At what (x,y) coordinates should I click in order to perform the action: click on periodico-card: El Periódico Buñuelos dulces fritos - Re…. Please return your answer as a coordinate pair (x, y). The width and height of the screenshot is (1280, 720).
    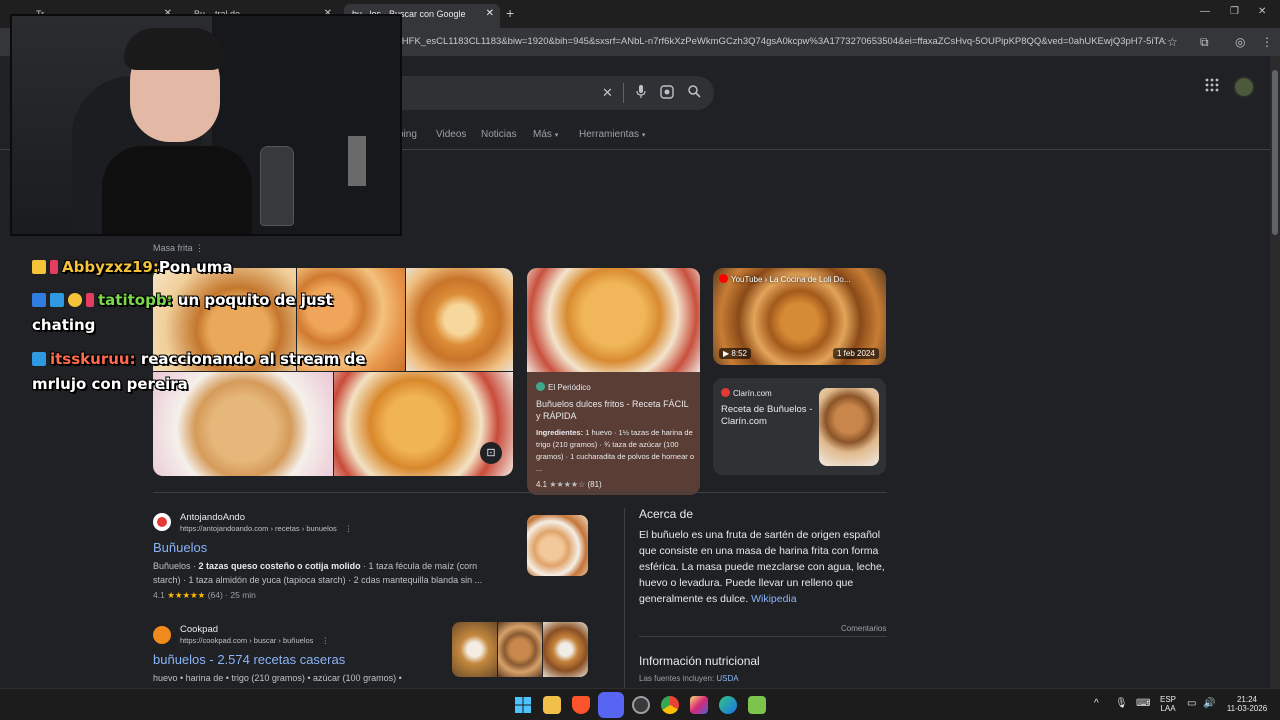
    Looking at the image, I should click on (613, 381).